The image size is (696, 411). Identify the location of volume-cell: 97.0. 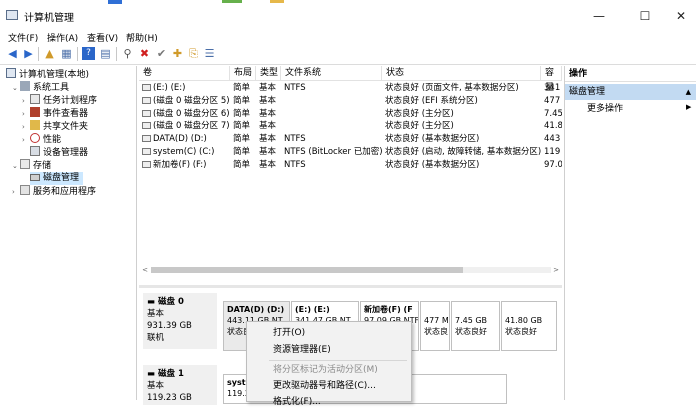
(551, 165).